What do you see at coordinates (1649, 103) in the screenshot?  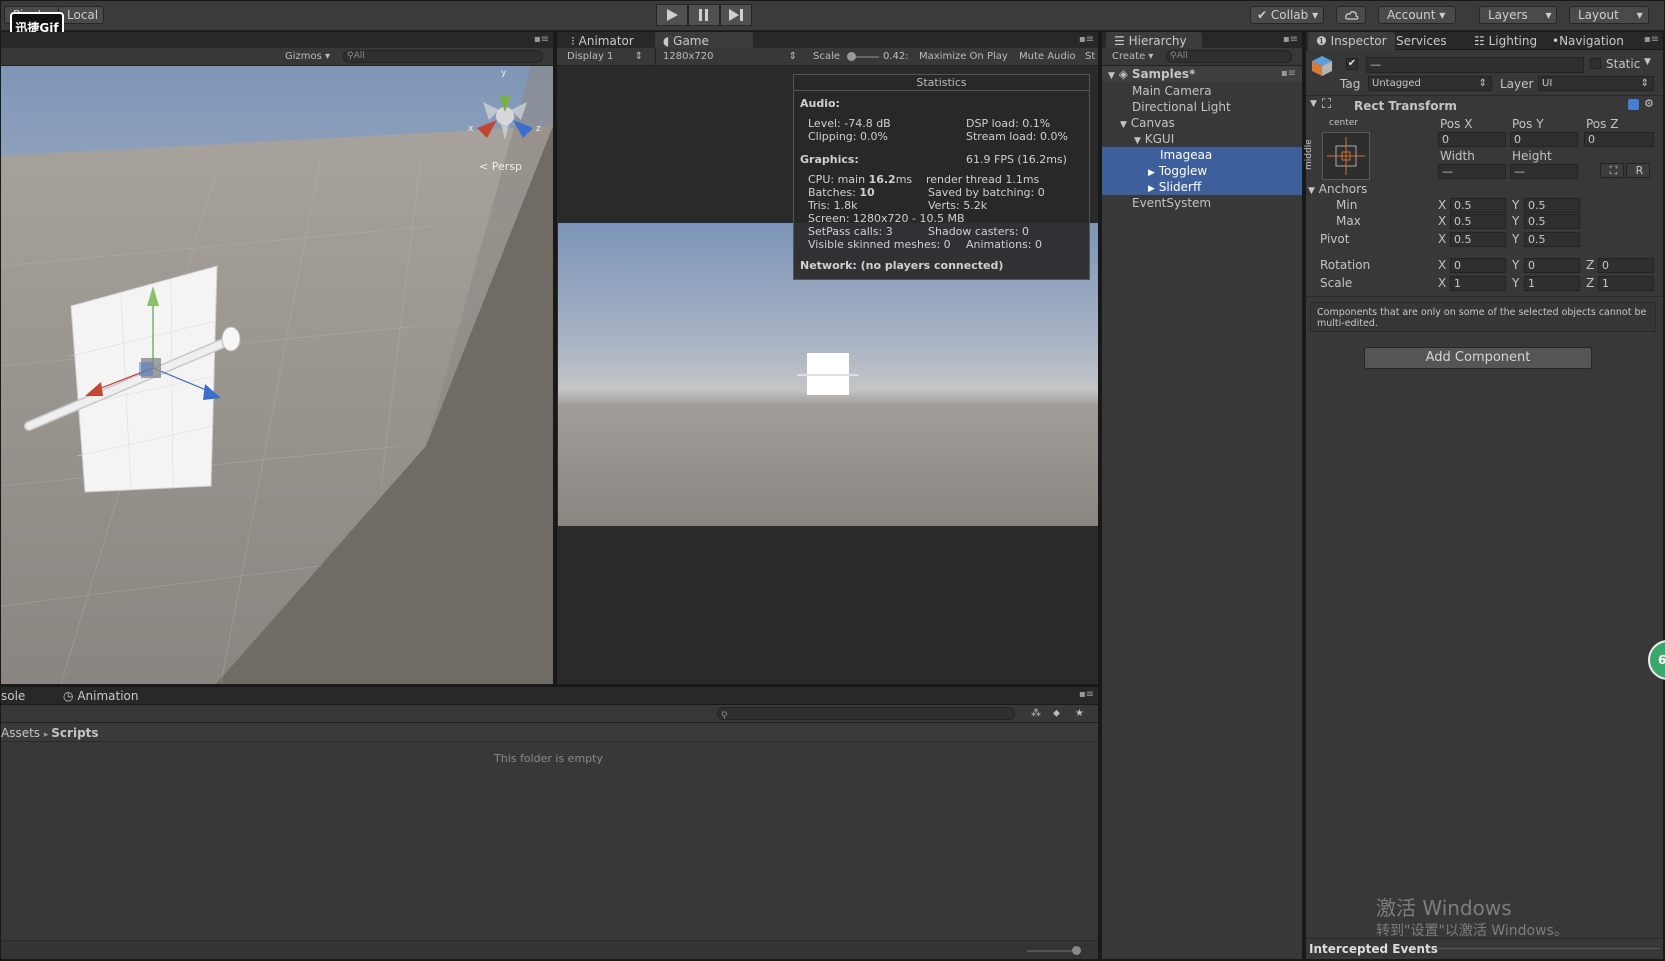 I see `gear-icon: ⚙` at bounding box center [1649, 103].